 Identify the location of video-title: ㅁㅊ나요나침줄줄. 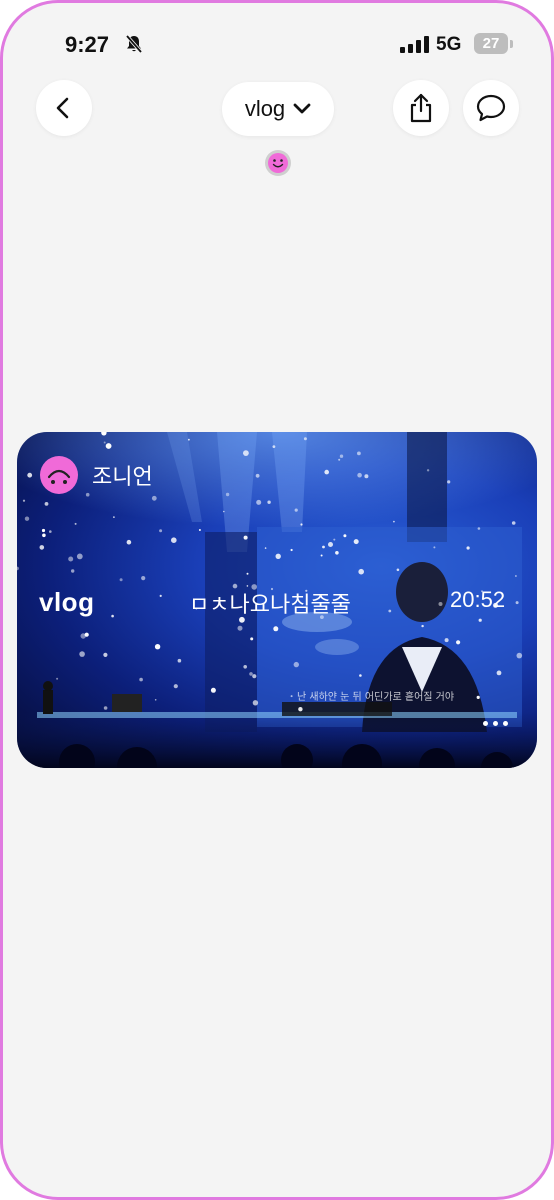
(270, 604).